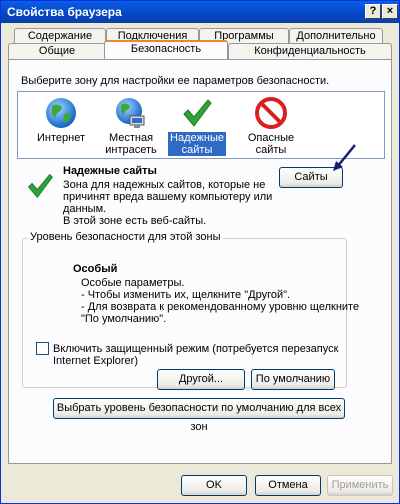  What do you see at coordinates (186, 295) in the screenshot?
I see `level-desc-2: - Чтобы изменить их, щелкните "Другой".` at bounding box center [186, 295].